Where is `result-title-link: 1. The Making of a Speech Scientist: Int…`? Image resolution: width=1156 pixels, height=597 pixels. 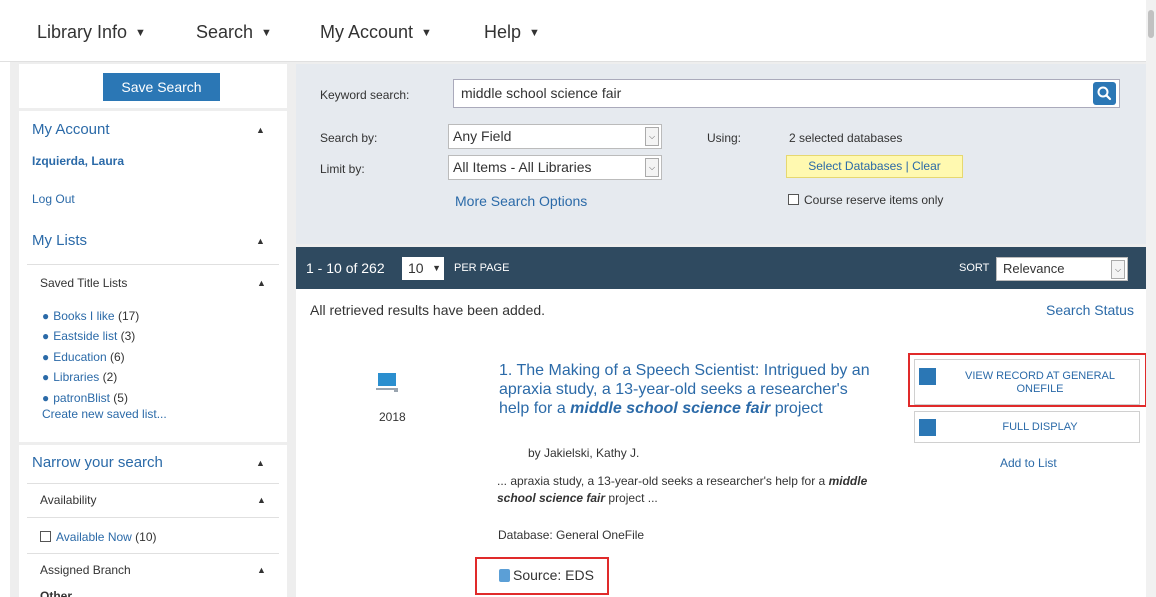 result-title-link: 1. The Making of a Speech Scientist: Int… is located at coordinates (689, 389).